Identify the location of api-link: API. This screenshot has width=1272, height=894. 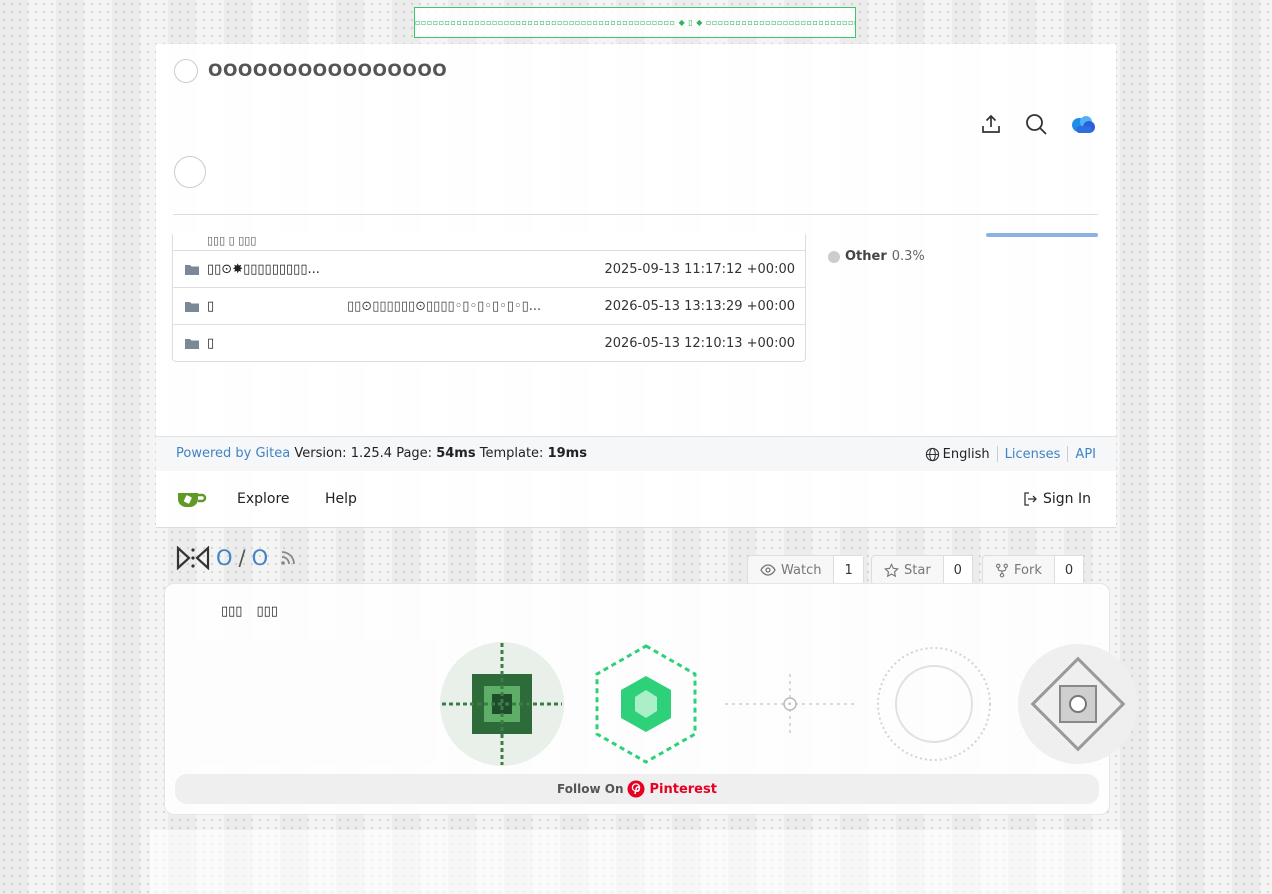
(1085, 454).